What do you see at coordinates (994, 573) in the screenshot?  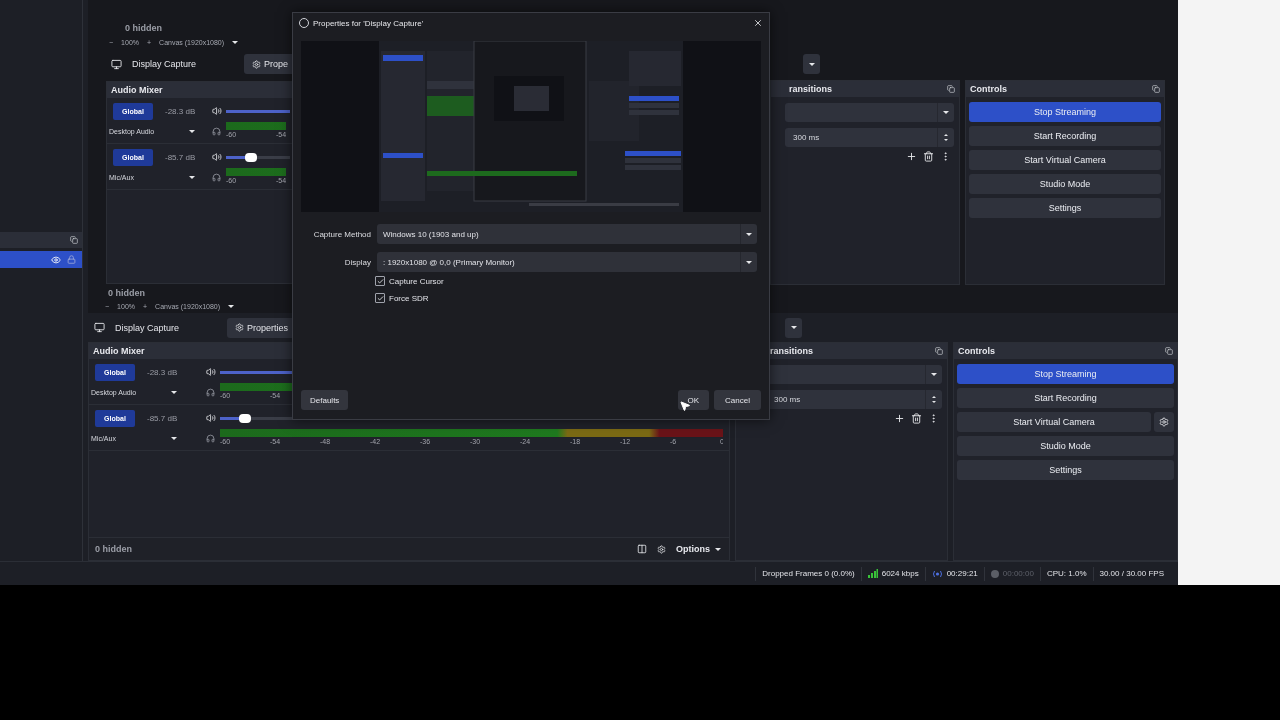 I see `record-dot-icon` at bounding box center [994, 573].